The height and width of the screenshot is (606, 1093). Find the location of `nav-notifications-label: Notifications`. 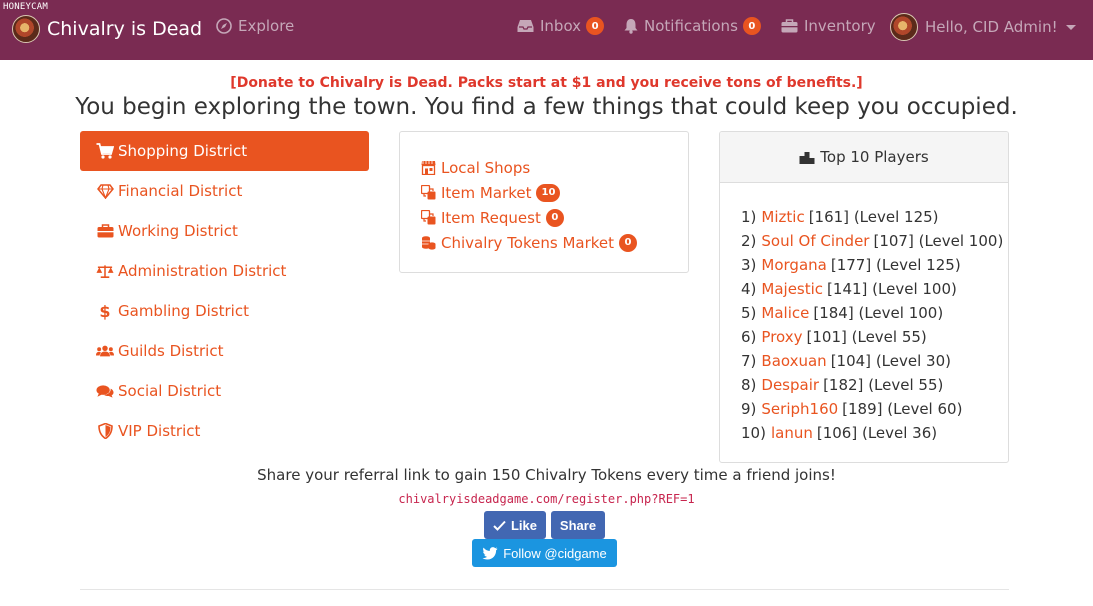

nav-notifications-label: Notifications is located at coordinates (691, 26).